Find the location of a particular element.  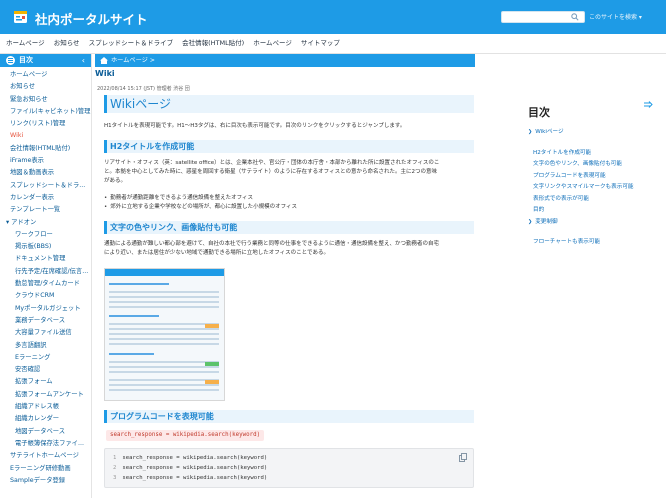

sidebar-item: Eラーニング is located at coordinates (45, 358).